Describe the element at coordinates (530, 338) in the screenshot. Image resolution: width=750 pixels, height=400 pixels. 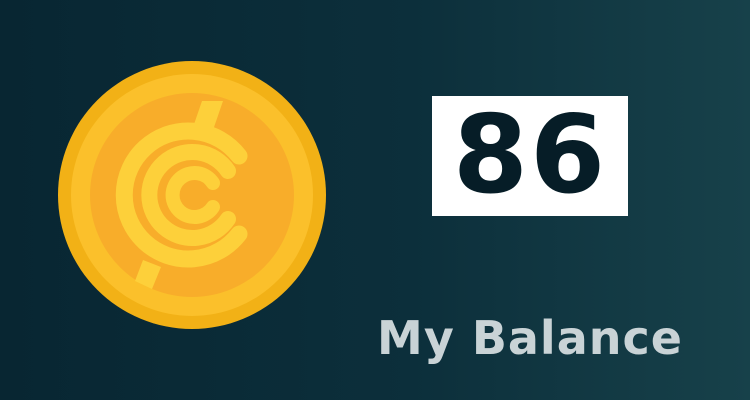
I see `balance-label: My Balance` at that location.